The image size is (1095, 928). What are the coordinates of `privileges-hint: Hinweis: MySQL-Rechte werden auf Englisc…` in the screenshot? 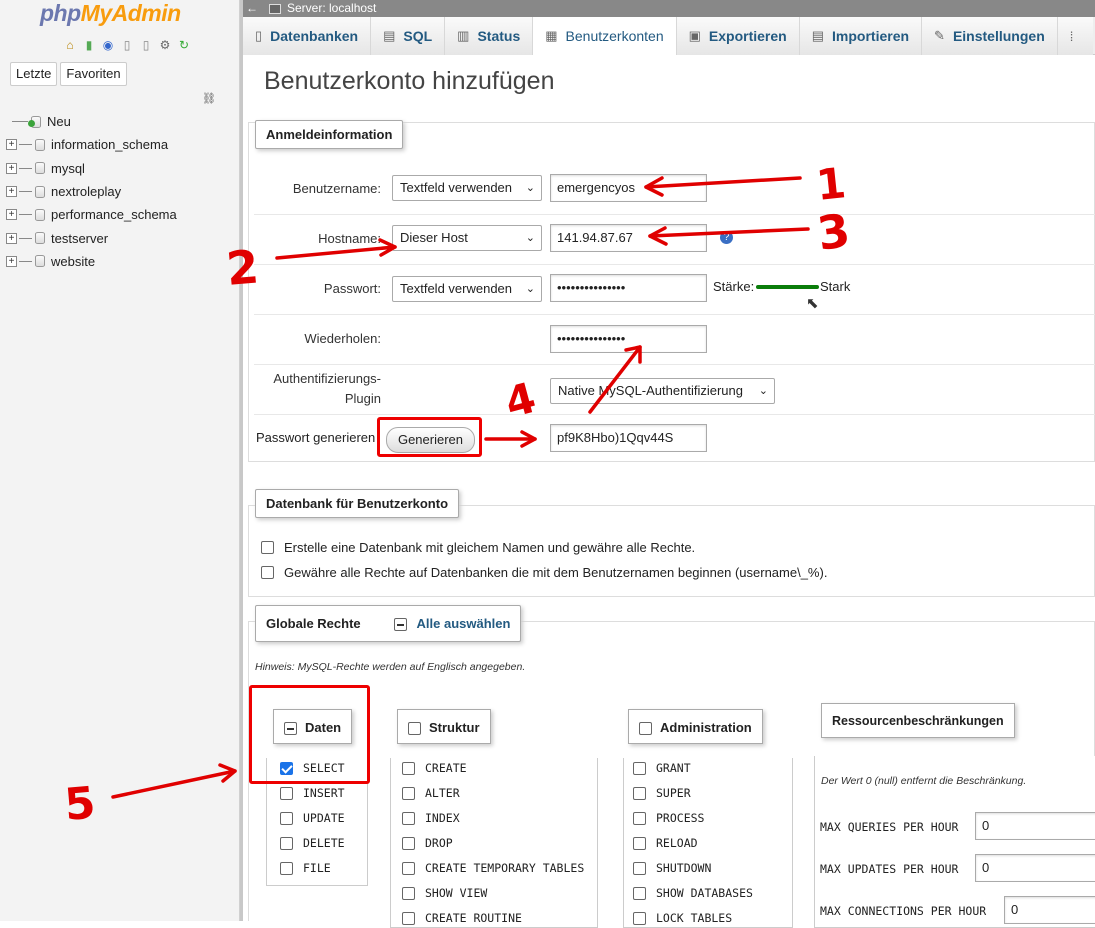 It's located at (390, 667).